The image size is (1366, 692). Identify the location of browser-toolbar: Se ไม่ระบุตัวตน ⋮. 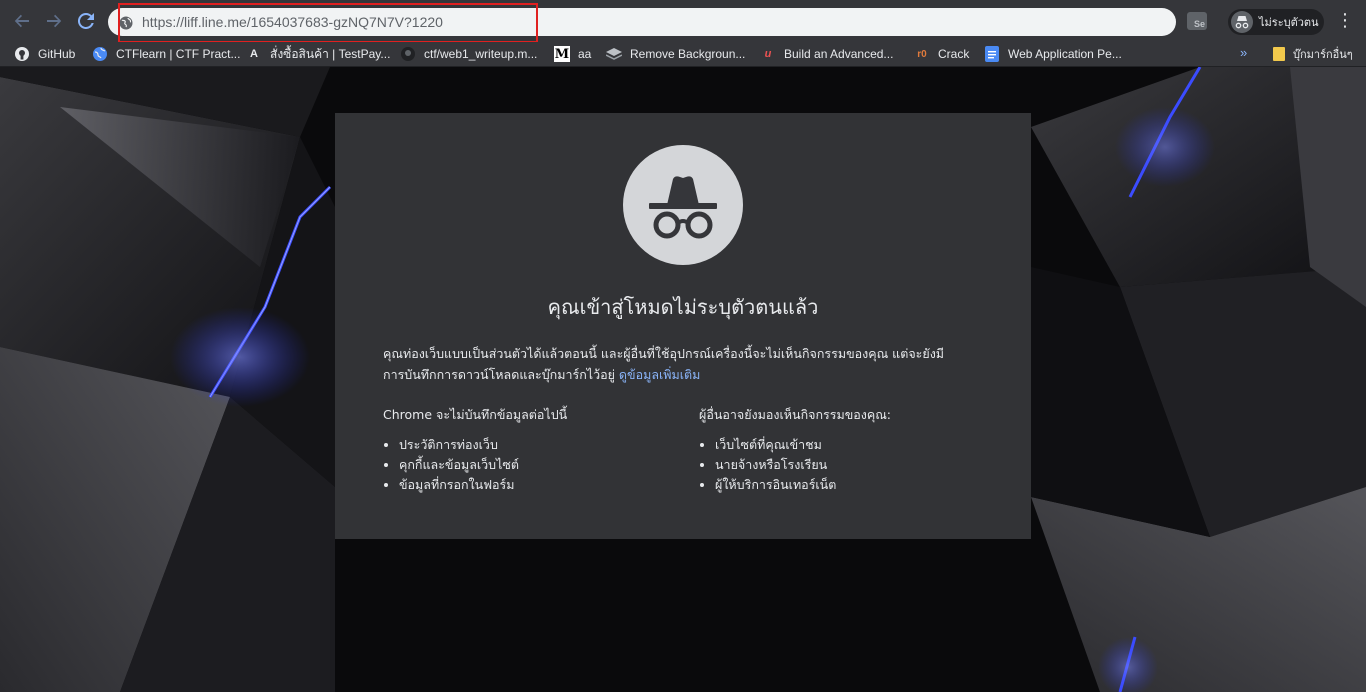
(683, 21).